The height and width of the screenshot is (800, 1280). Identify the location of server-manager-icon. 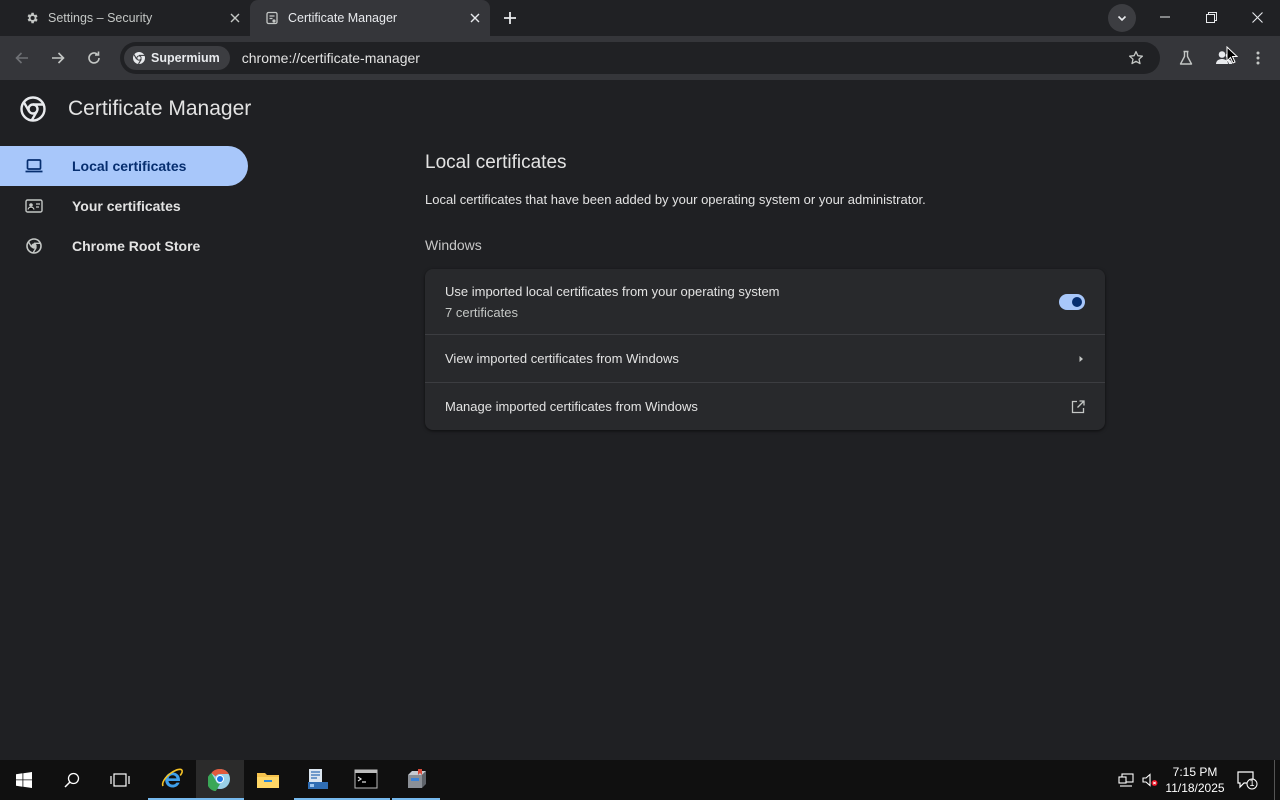
(318, 779).